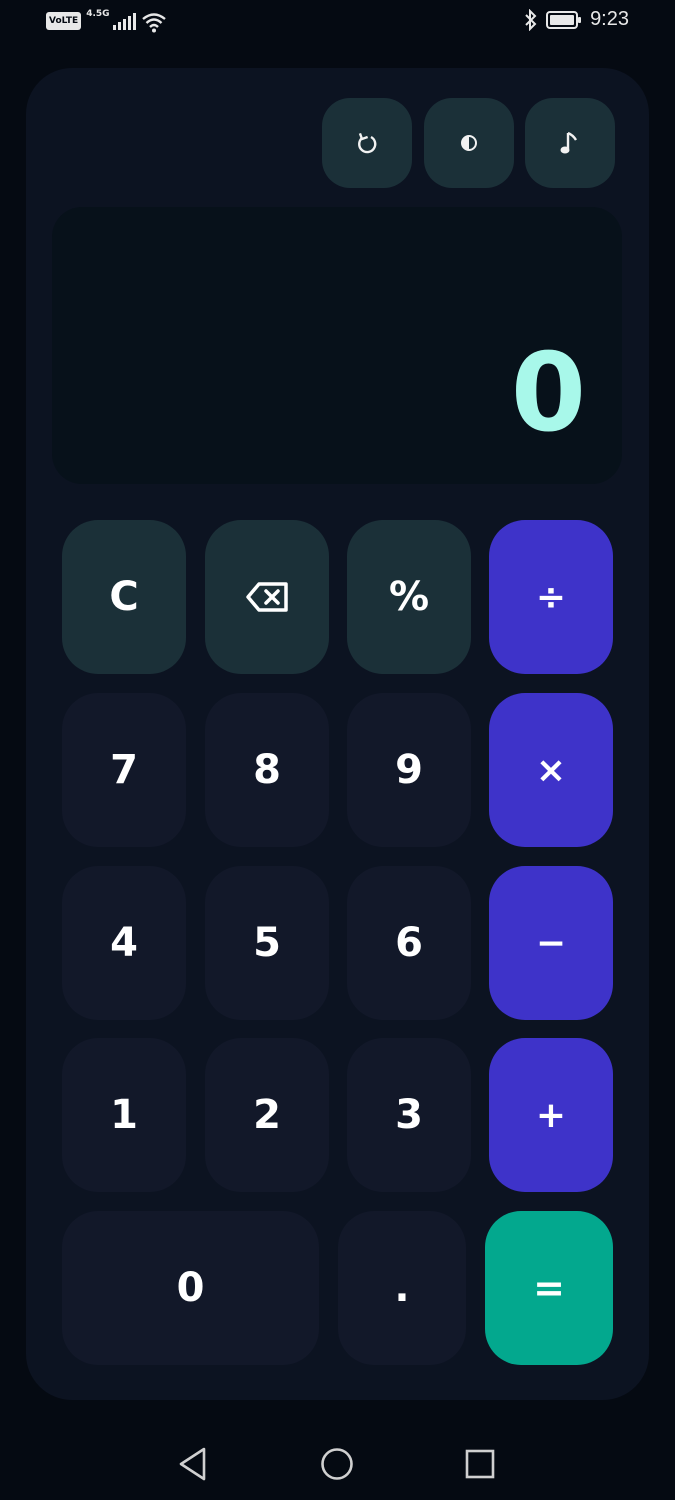 This screenshot has width=675, height=1500. What do you see at coordinates (548, 393) in the screenshot?
I see `display-value: 0` at bounding box center [548, 393].